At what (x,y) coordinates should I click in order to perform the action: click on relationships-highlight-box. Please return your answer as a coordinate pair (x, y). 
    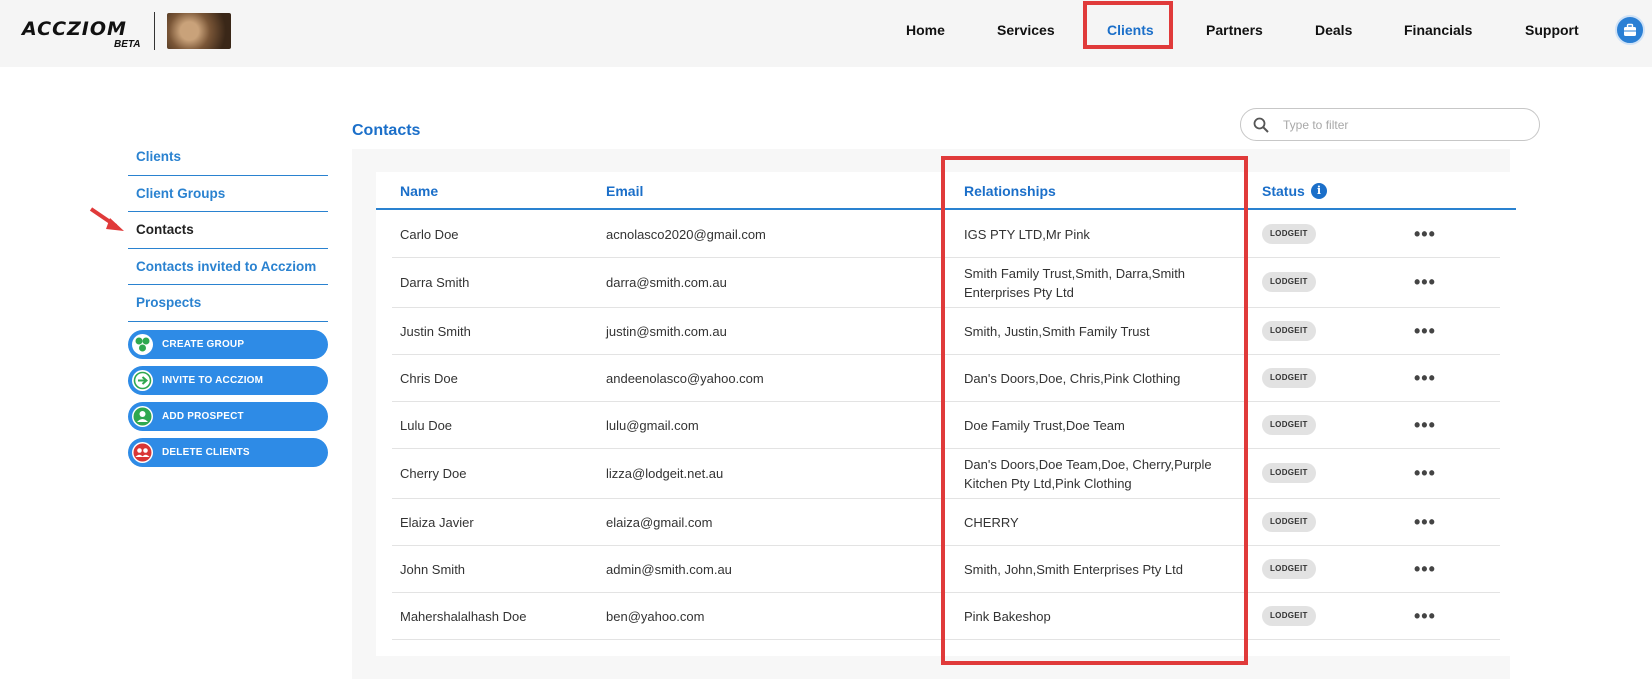
    Looking at the image, I should click on (1094, 410).